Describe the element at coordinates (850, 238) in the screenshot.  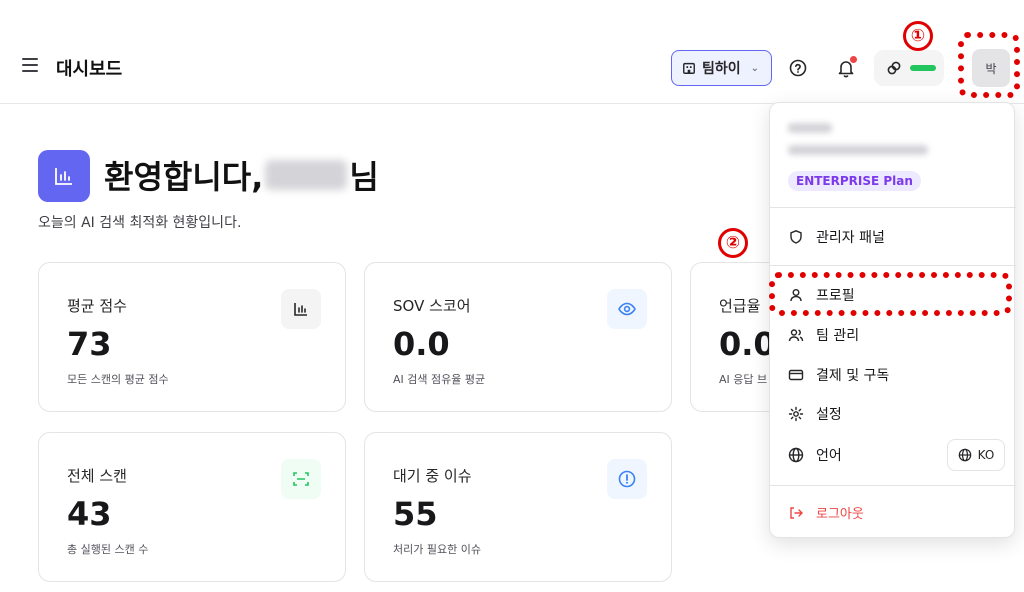
I see `menu-item-label: 관리자 패널` at that location.